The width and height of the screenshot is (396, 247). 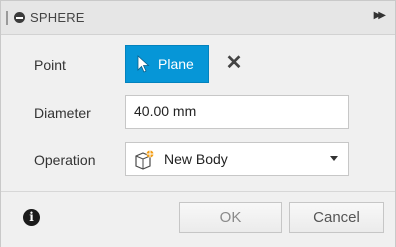 What do you see at coordinates (380, 15) in the screenshot?
I see `double-arrow-right-icon: ▶▶` at bounding box center [380, 15].